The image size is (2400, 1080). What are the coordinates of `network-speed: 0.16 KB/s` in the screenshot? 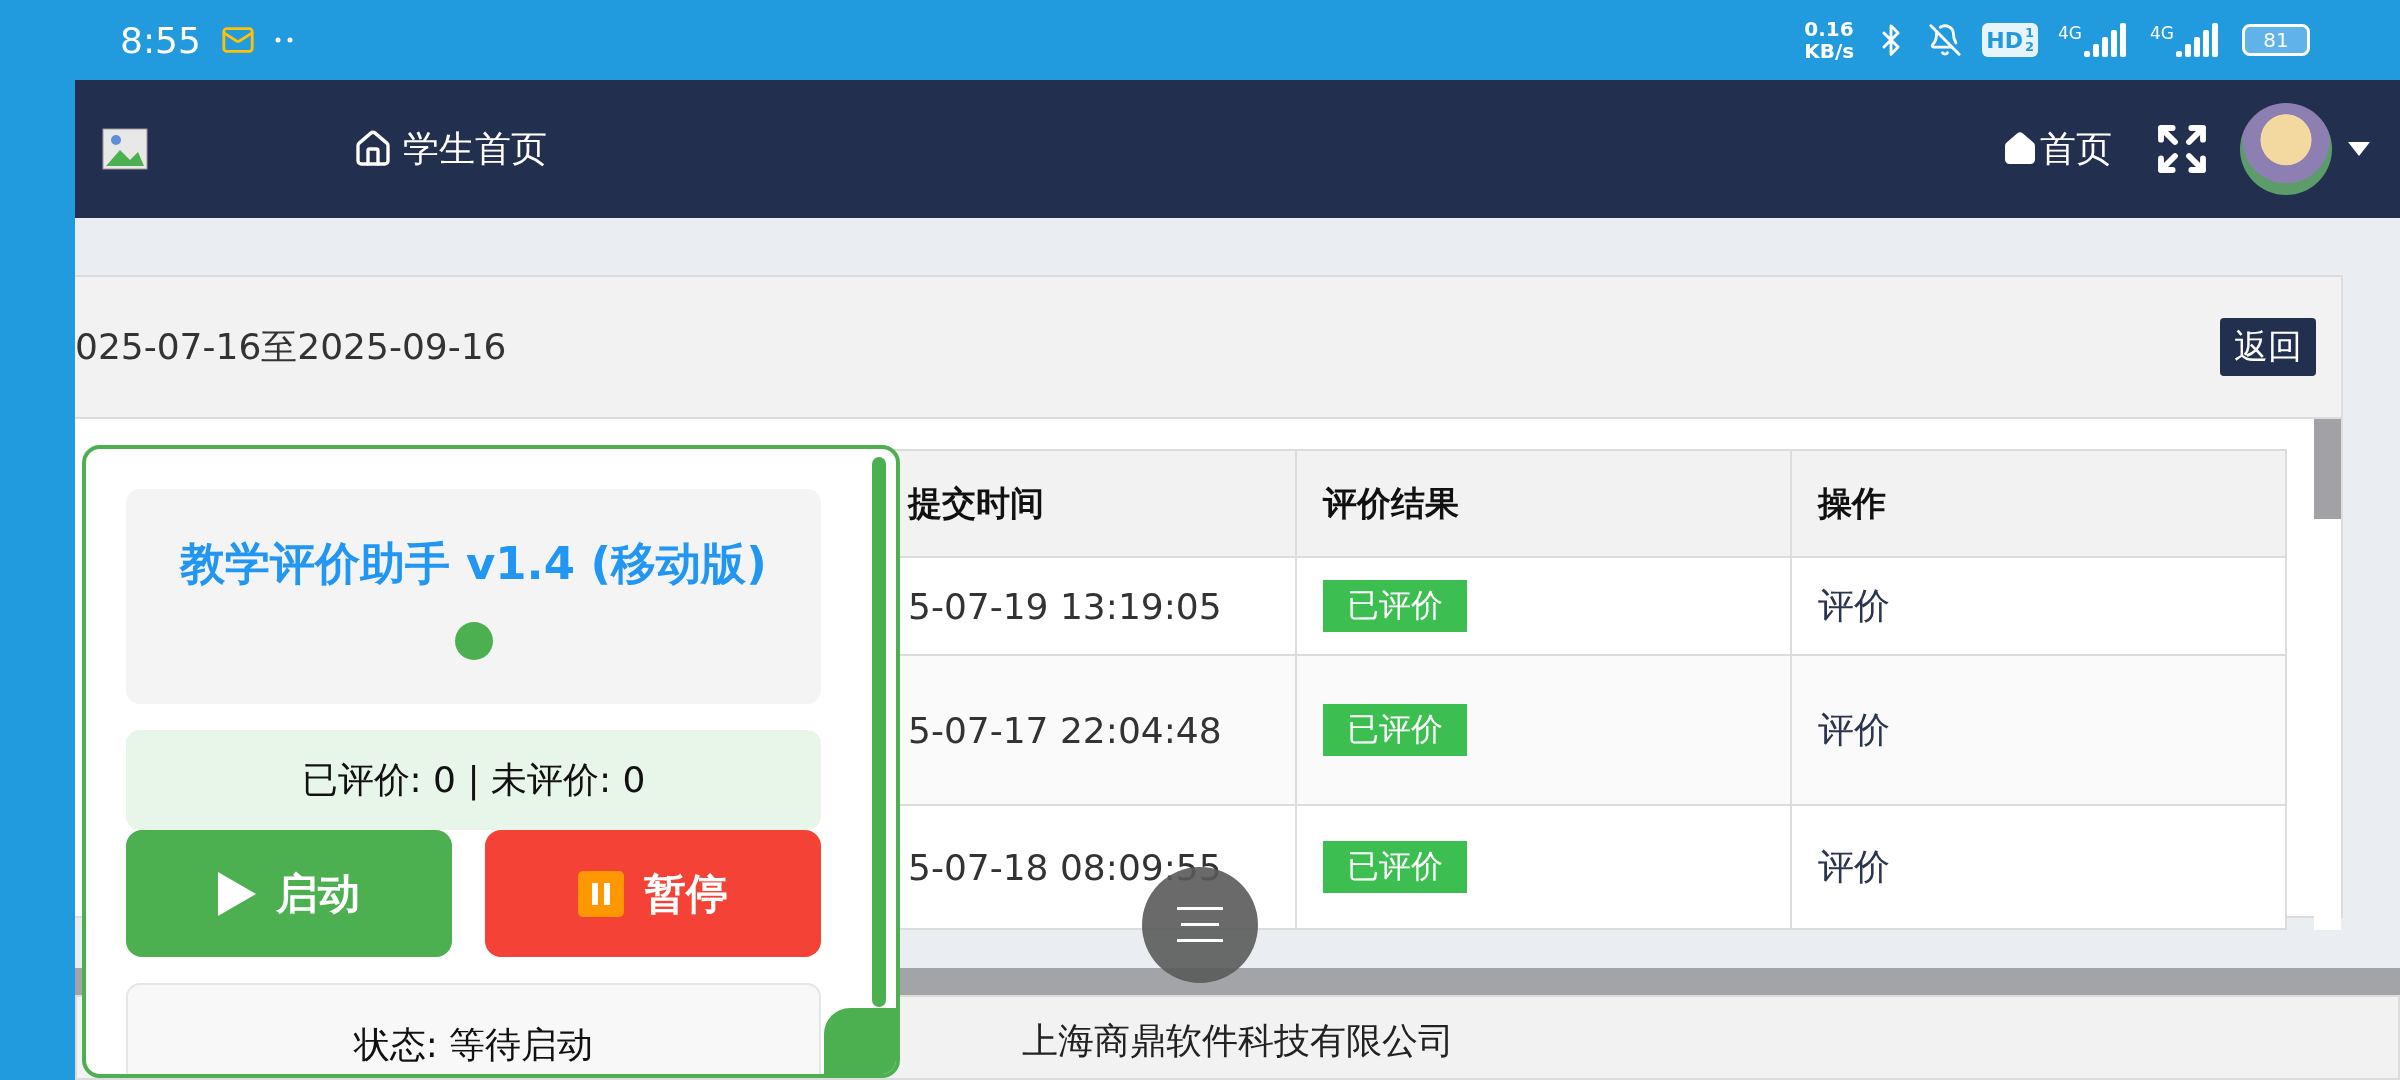 It's located at (1829, 40).